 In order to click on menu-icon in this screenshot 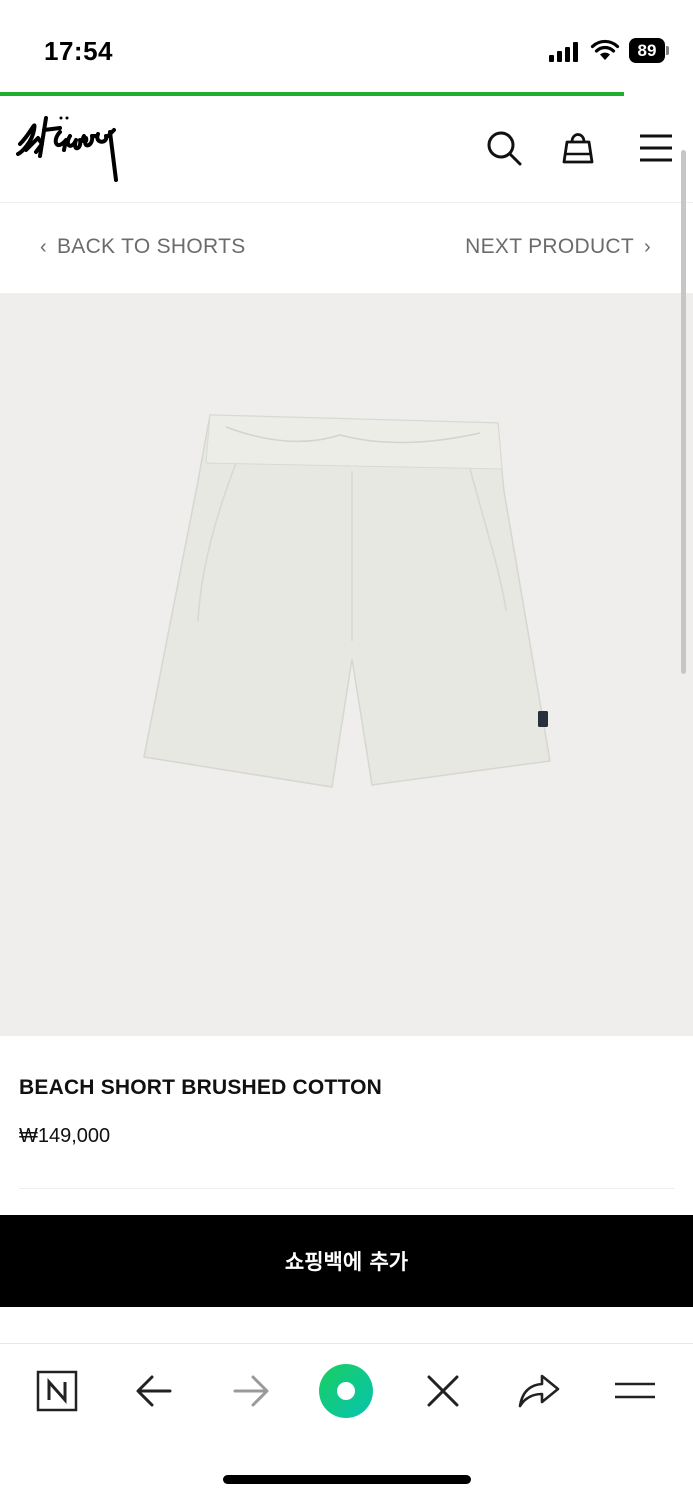, I will do `click(656, 148)`.